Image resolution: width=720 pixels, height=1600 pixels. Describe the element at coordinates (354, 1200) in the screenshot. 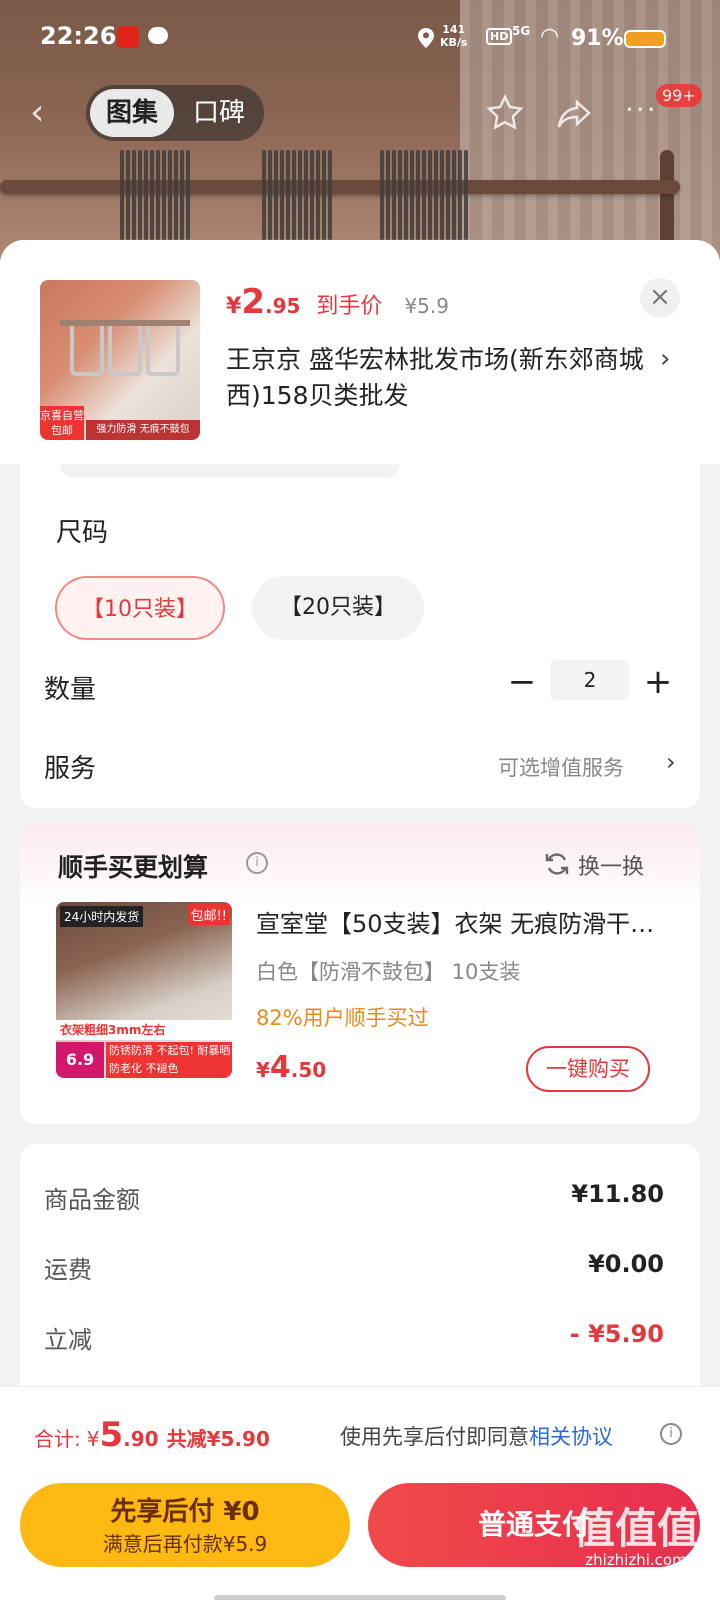

I see `summary-row-goods: 商品金额 ¥11.80` at that location.